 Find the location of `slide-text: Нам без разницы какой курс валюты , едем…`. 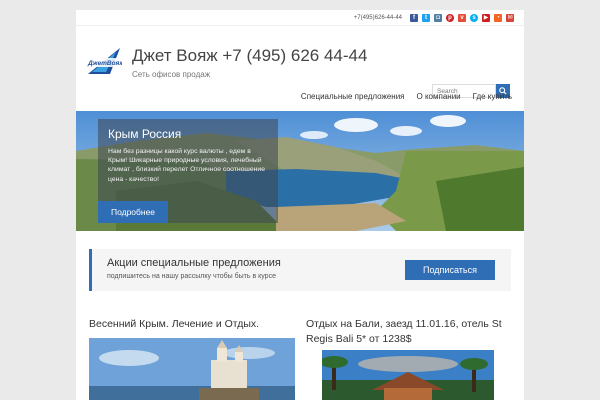

slide-text: Нам без разницы какой курс валюты , едем… is located at coordinates (186, 165).